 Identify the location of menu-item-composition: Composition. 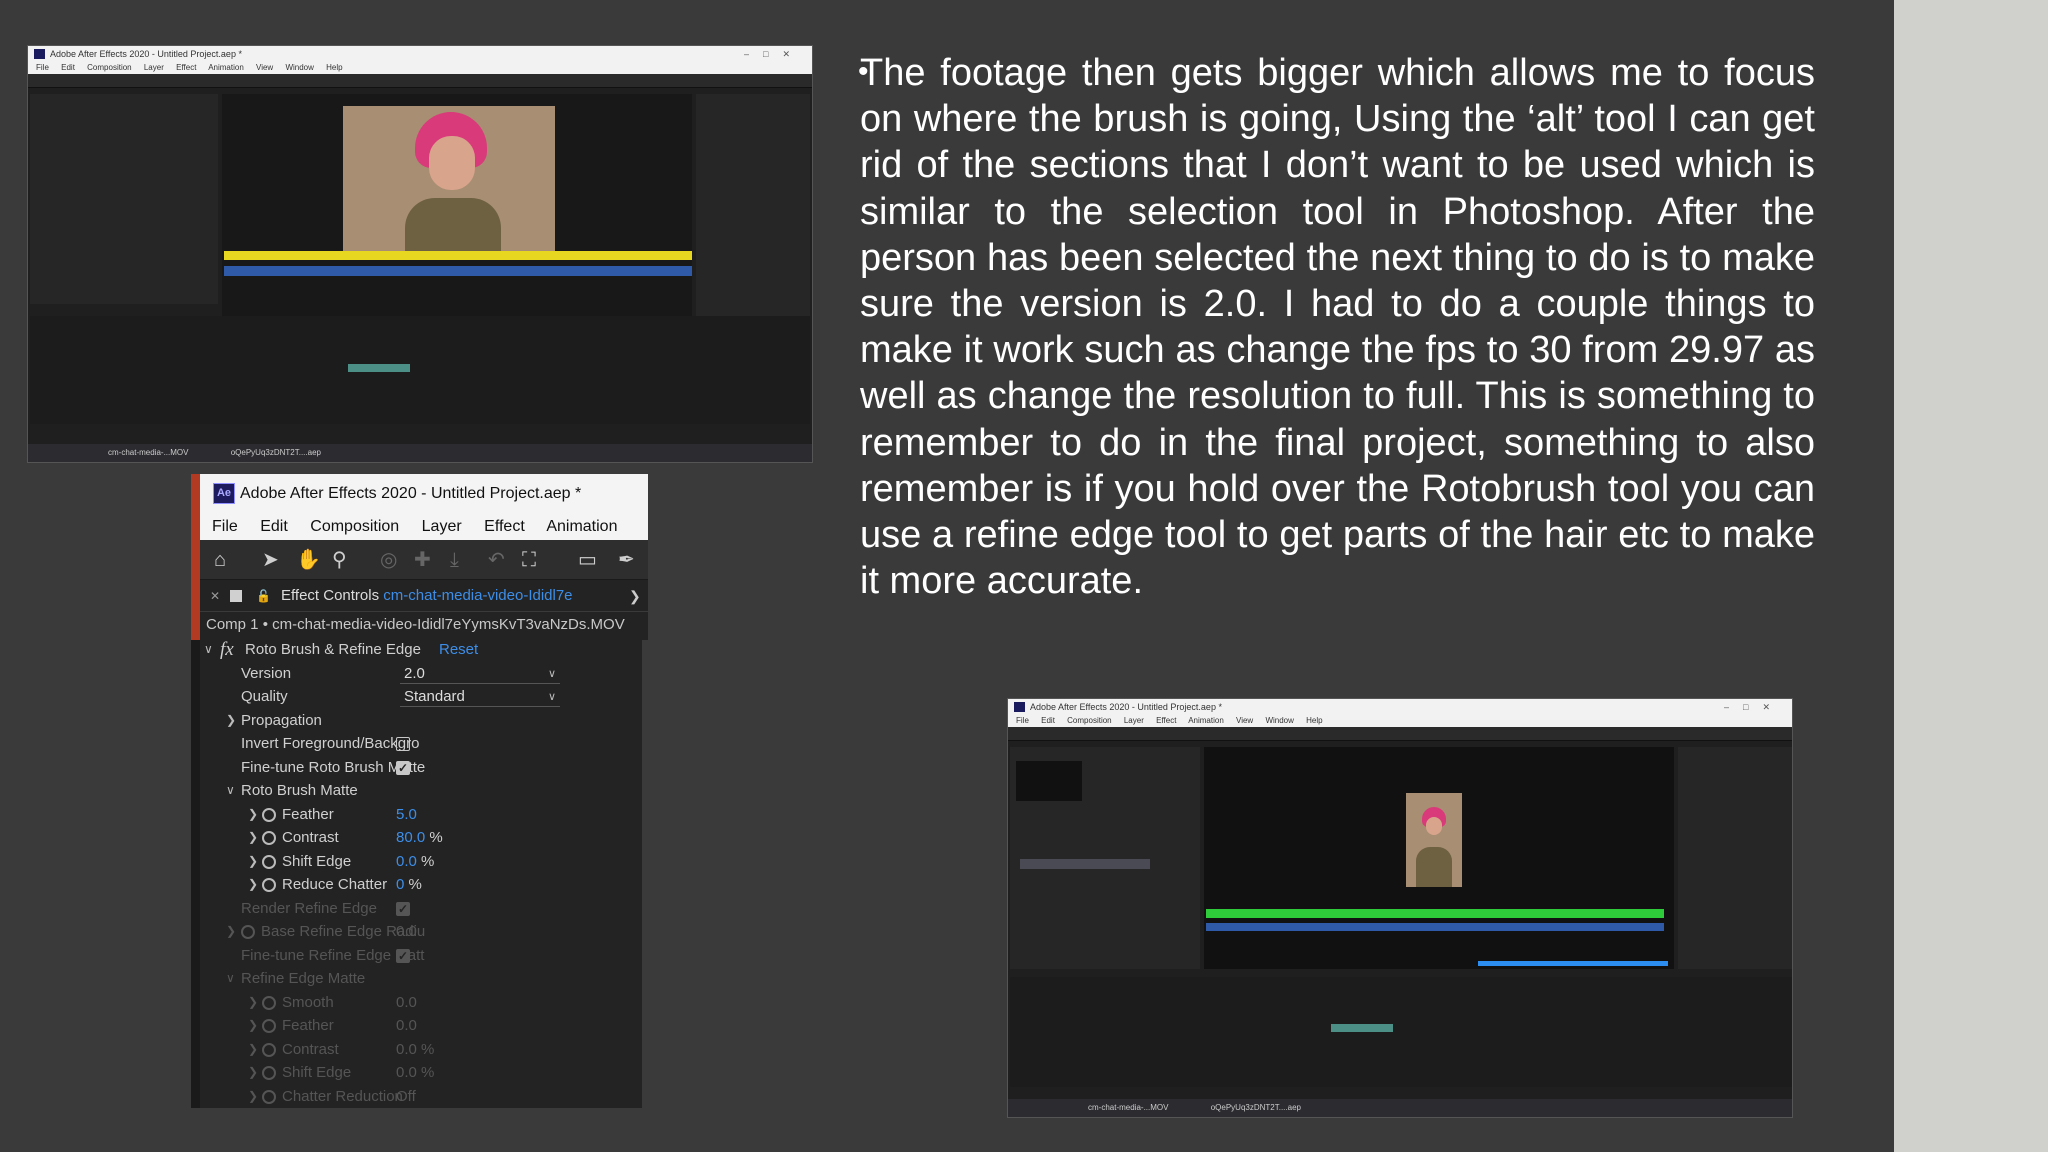
(354, 526).